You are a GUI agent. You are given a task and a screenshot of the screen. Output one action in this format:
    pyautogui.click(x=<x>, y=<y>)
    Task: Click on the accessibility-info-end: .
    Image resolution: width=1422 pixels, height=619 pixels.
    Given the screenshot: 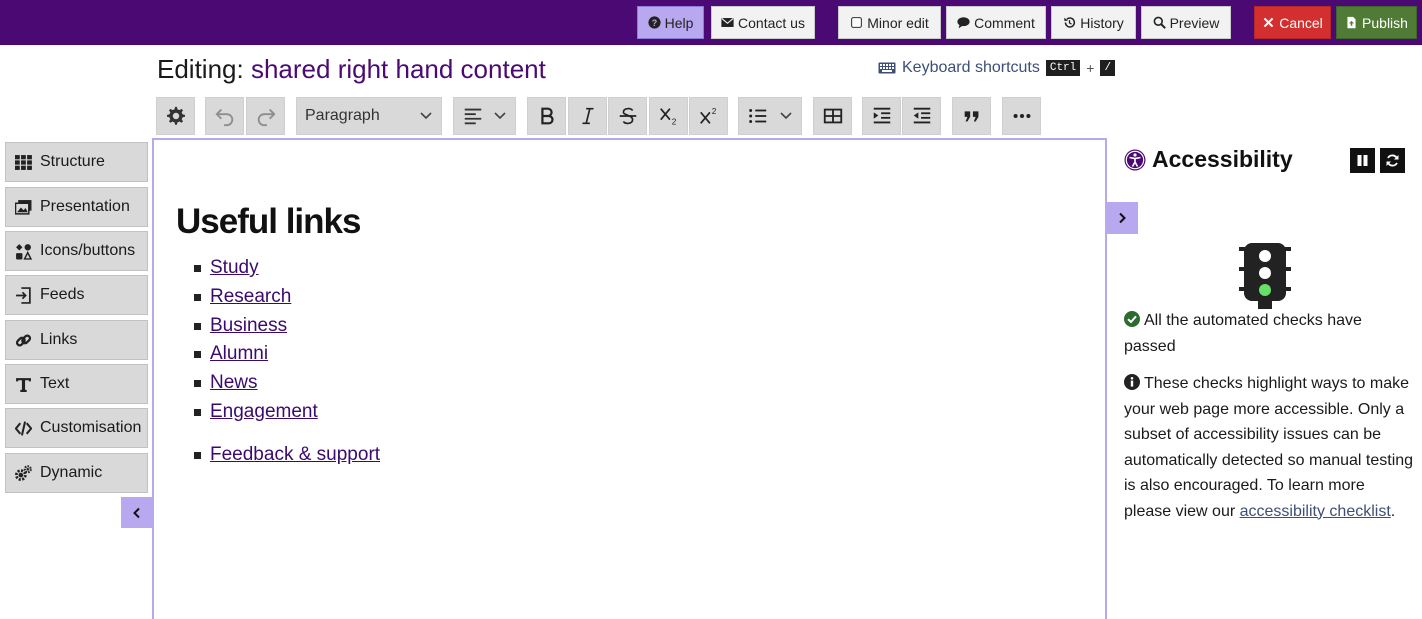 What is the action you would take?
    pyautogui.click(x=1393, y=511)
    